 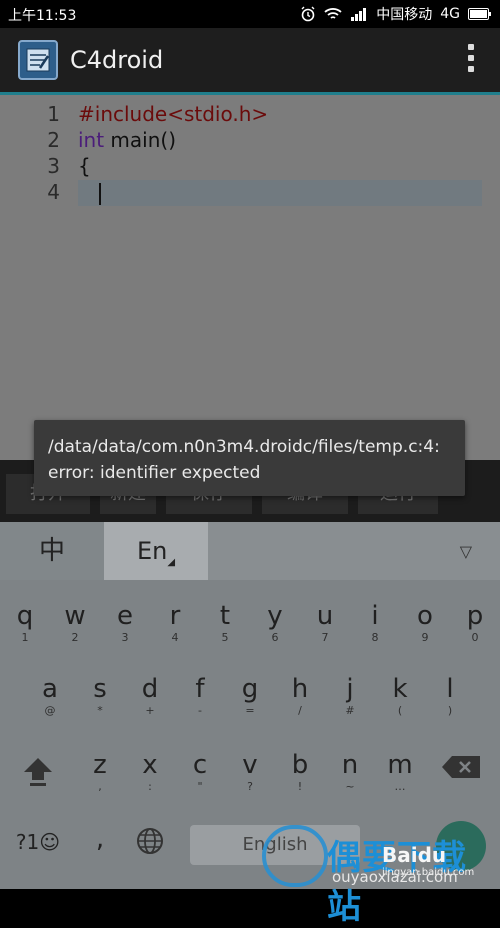 What do you see at coordinates (53, 140) in the screenshot?
I see `line-number: 2` at bounding box center [53, 140].